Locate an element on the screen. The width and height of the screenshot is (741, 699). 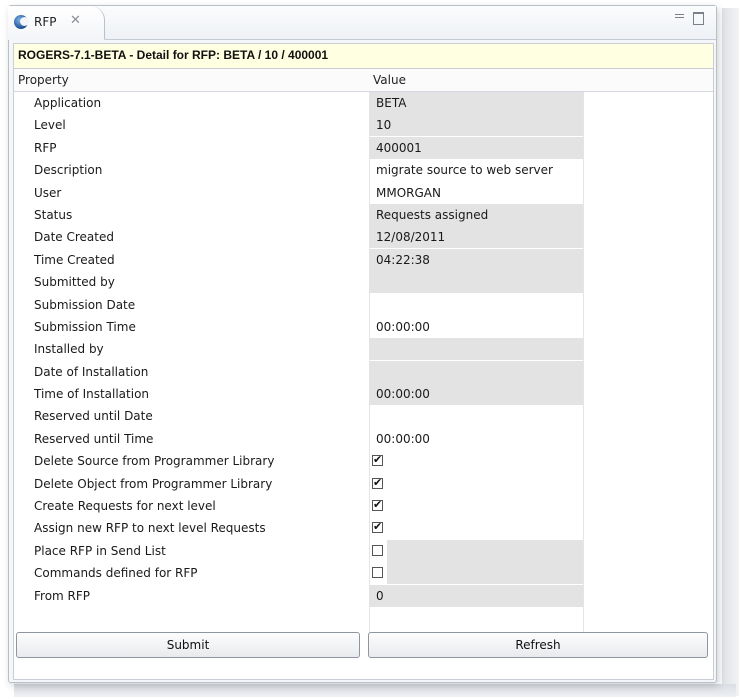
table-row: From RFP 0 is located at coordinates (363, 595).